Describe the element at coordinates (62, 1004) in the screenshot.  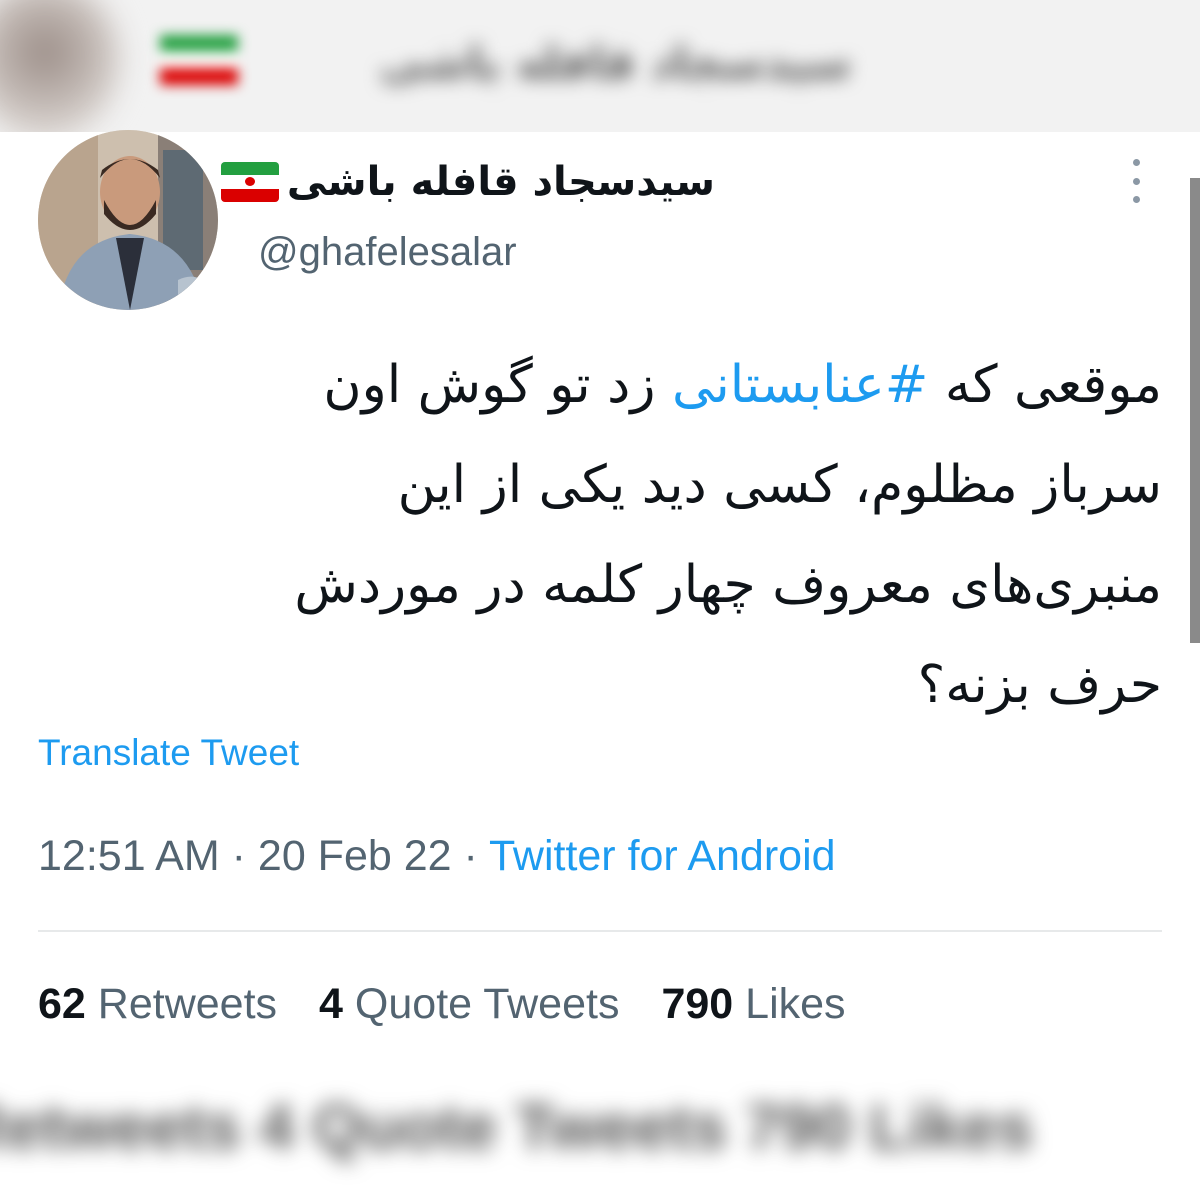
I see `retweets-count: 62` at that location.